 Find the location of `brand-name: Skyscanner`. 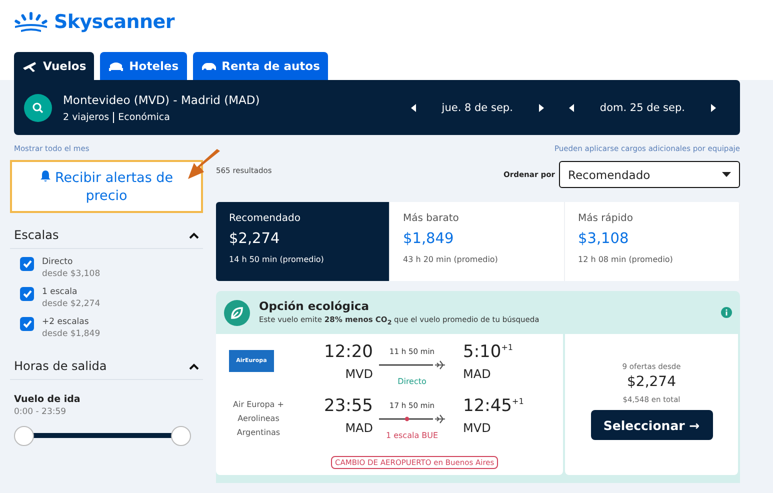

brand-name: Skyscanner is located at coordinates (114, 22).